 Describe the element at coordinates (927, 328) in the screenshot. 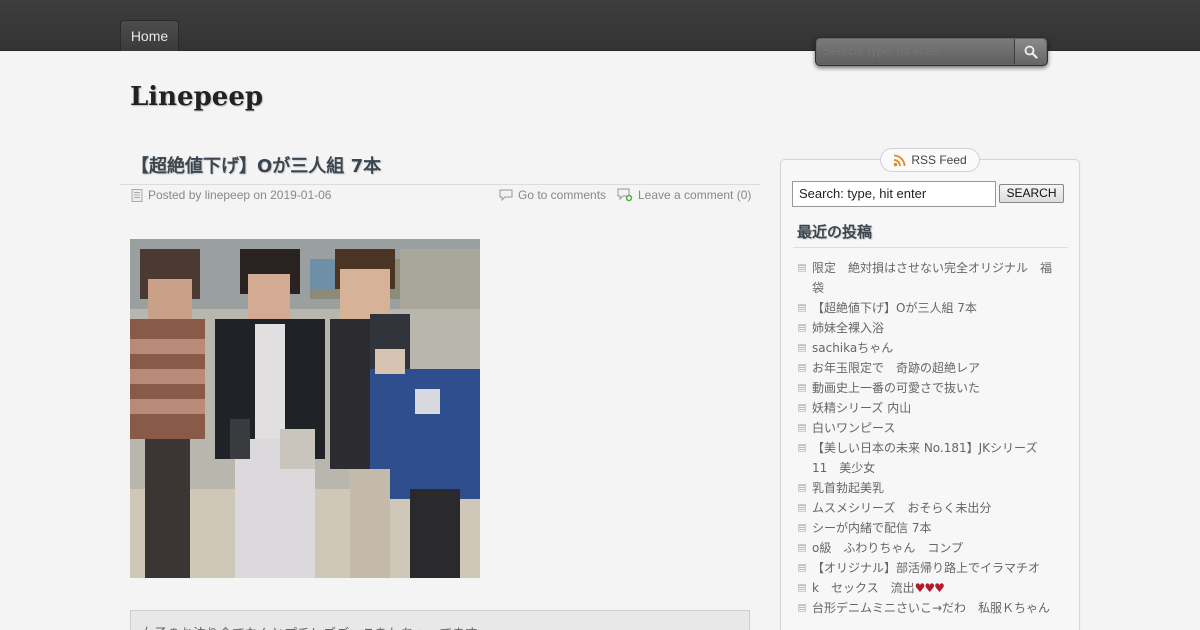

I see `recent-post-item: 姉妹全裸入浴` at that location.